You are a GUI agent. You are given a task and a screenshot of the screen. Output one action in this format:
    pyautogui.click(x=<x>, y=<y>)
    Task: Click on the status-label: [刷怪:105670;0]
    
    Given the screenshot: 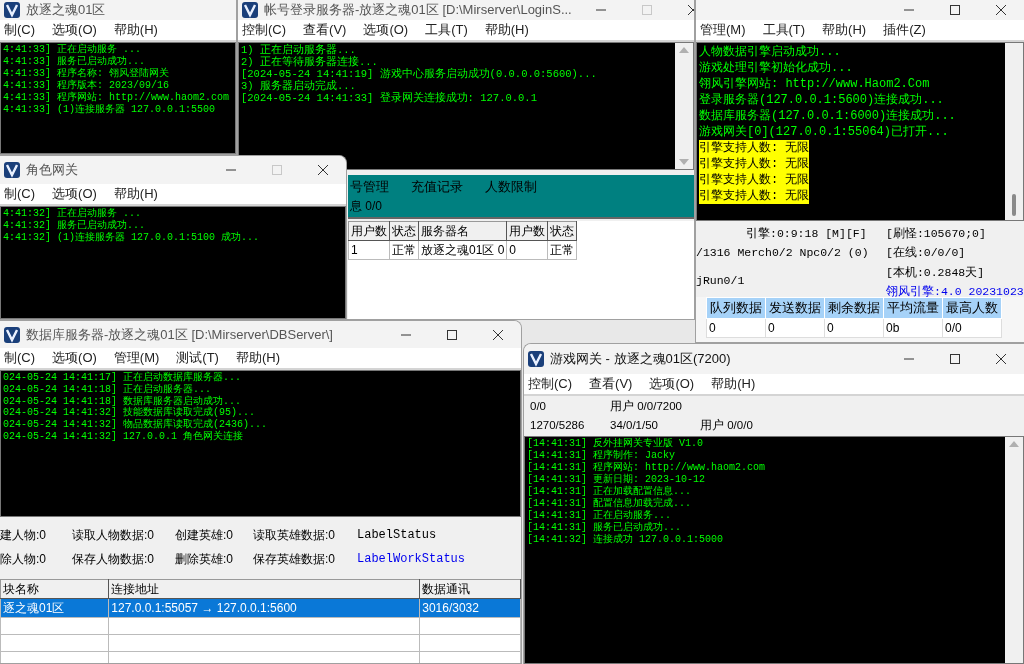 What is the action you would take?
    pyautogui.click(x=936, y=234)
    